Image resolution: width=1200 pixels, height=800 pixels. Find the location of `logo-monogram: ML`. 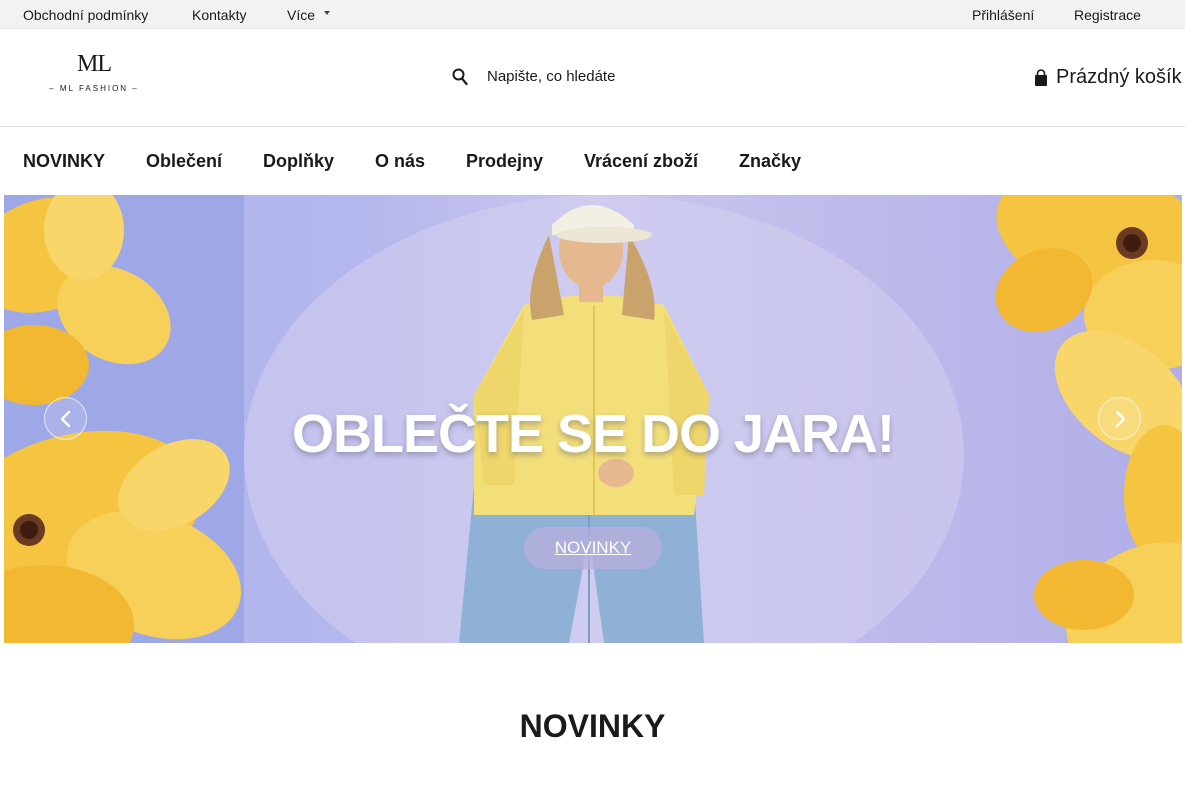

logo-monogram: ML is located at coordinates (94, 64).